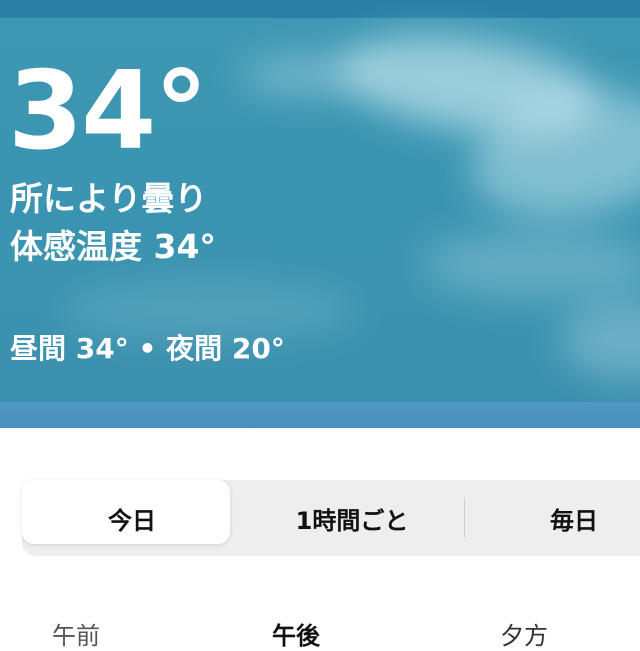 Image resolution: width=640 pixels, height=651 pixels. What do you see at coordinates (147, 348) in the screenshot?
I see `day-night-temperature: 昼間 34° • 夜間 20°` at bounding box center [147, 348].